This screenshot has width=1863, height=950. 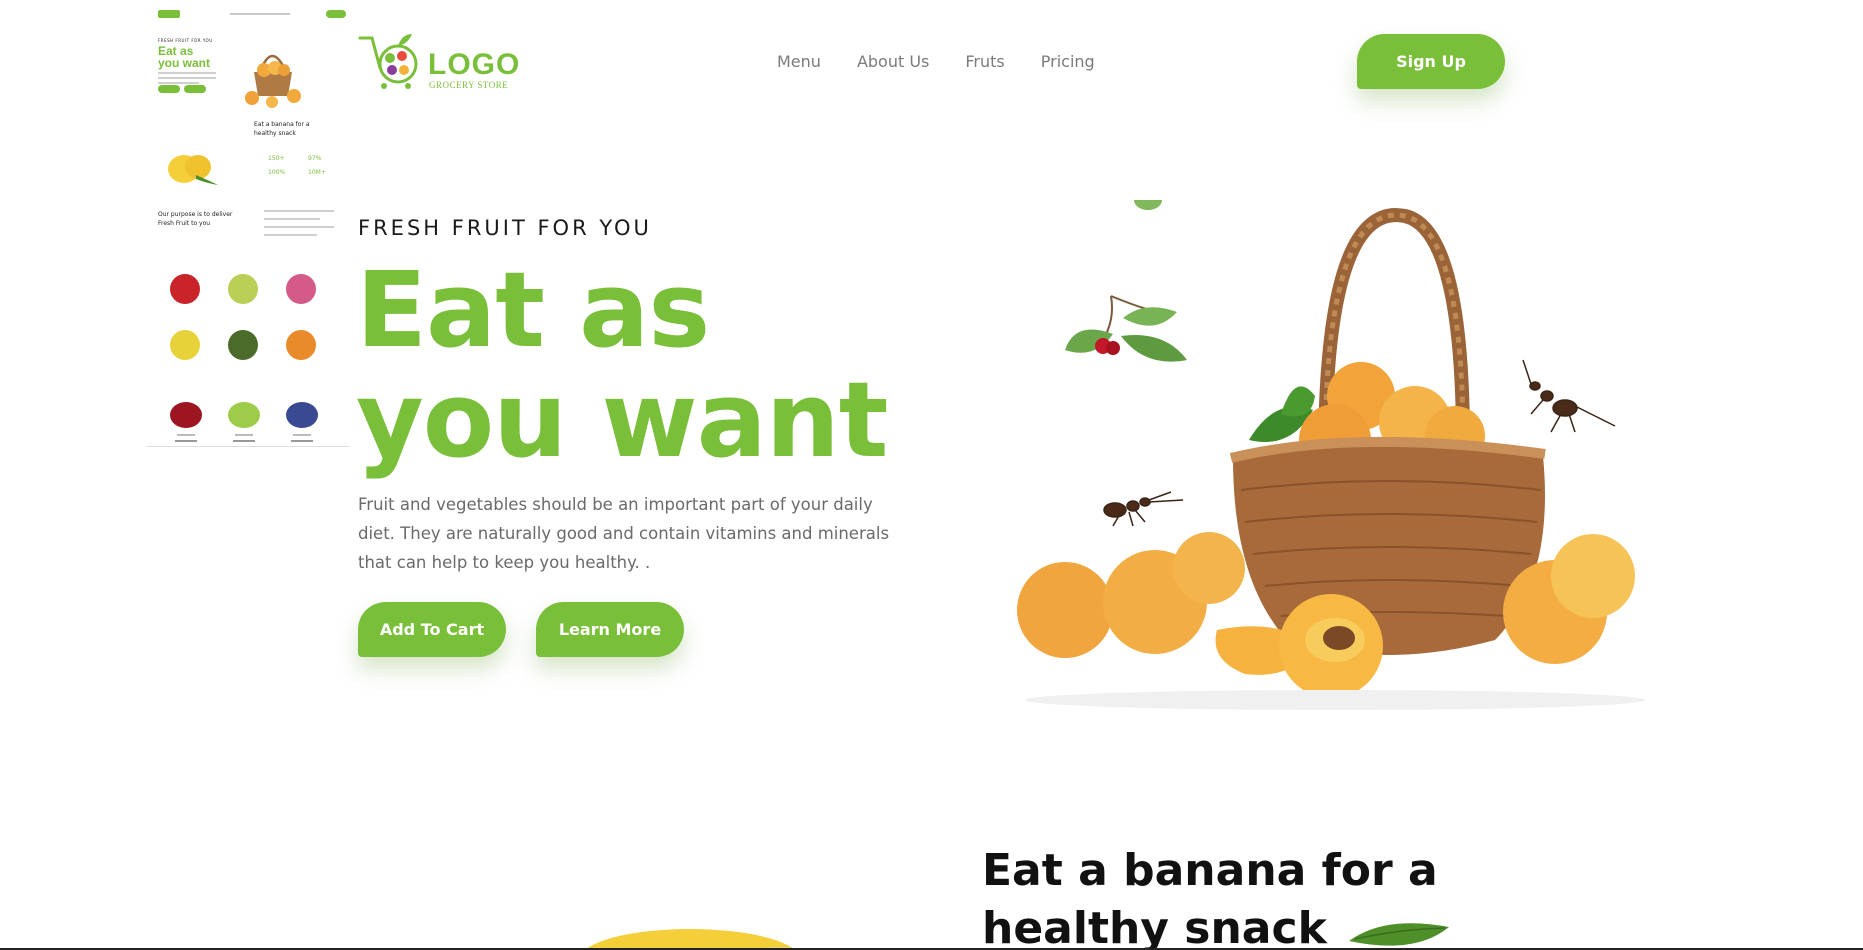 What do you see at coordinates (193, 170) in the screenshot?
I see `preview-mango-image` at bounding box center [193, 170].